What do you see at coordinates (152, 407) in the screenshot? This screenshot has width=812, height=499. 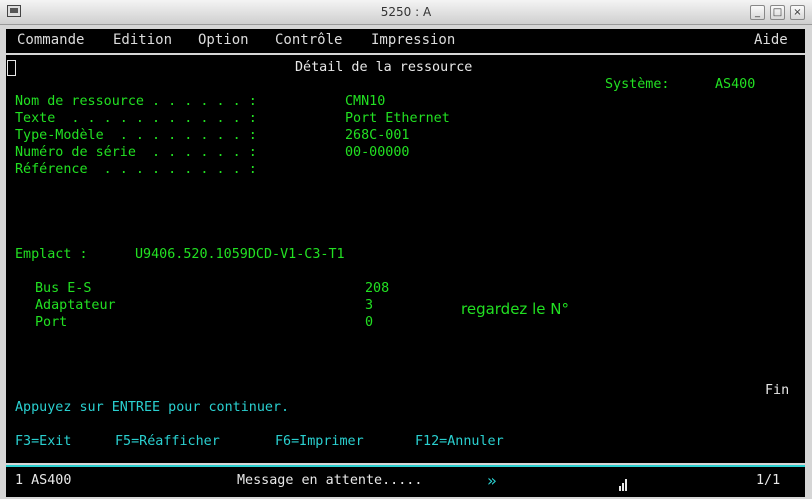 I see `prompt-text: Appuyez sur ENTREE pour continuer.` at bounding box center [152, 407].